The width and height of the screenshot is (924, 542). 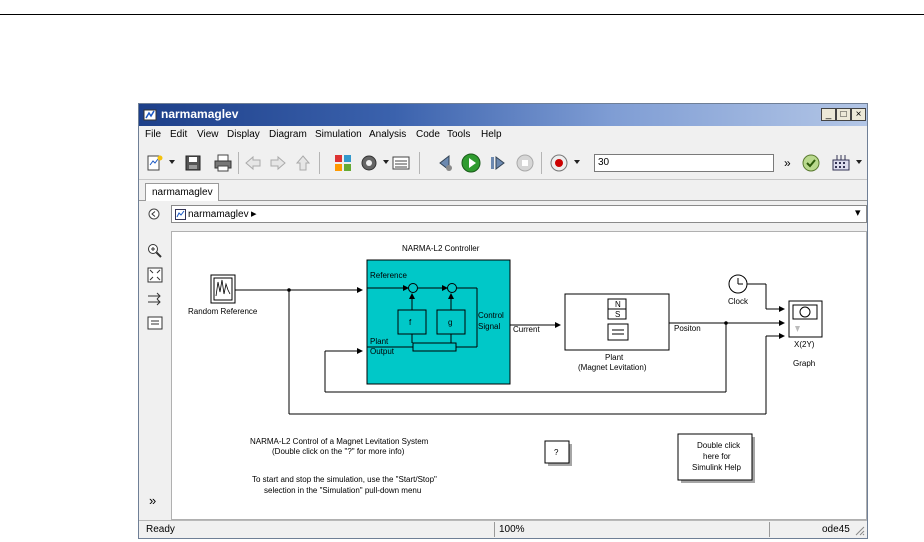 What do you see at coordinates (208, 134) in the screenshot?
I see `menu-view: View` at bounding box center [208, 134].